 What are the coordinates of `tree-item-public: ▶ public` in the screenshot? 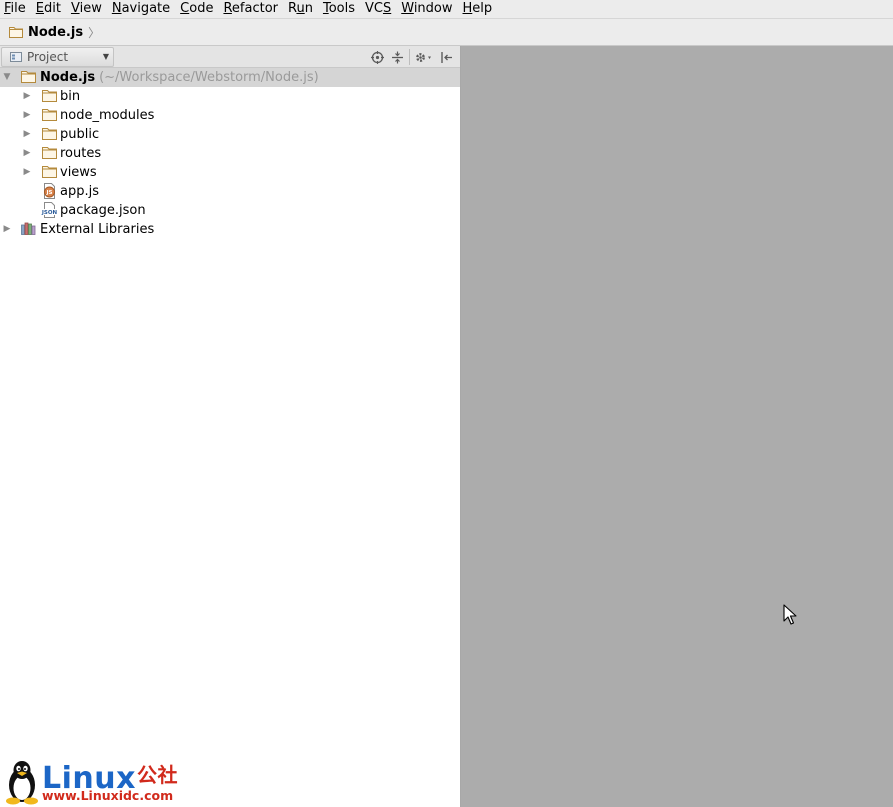 It's located at (230, 134).